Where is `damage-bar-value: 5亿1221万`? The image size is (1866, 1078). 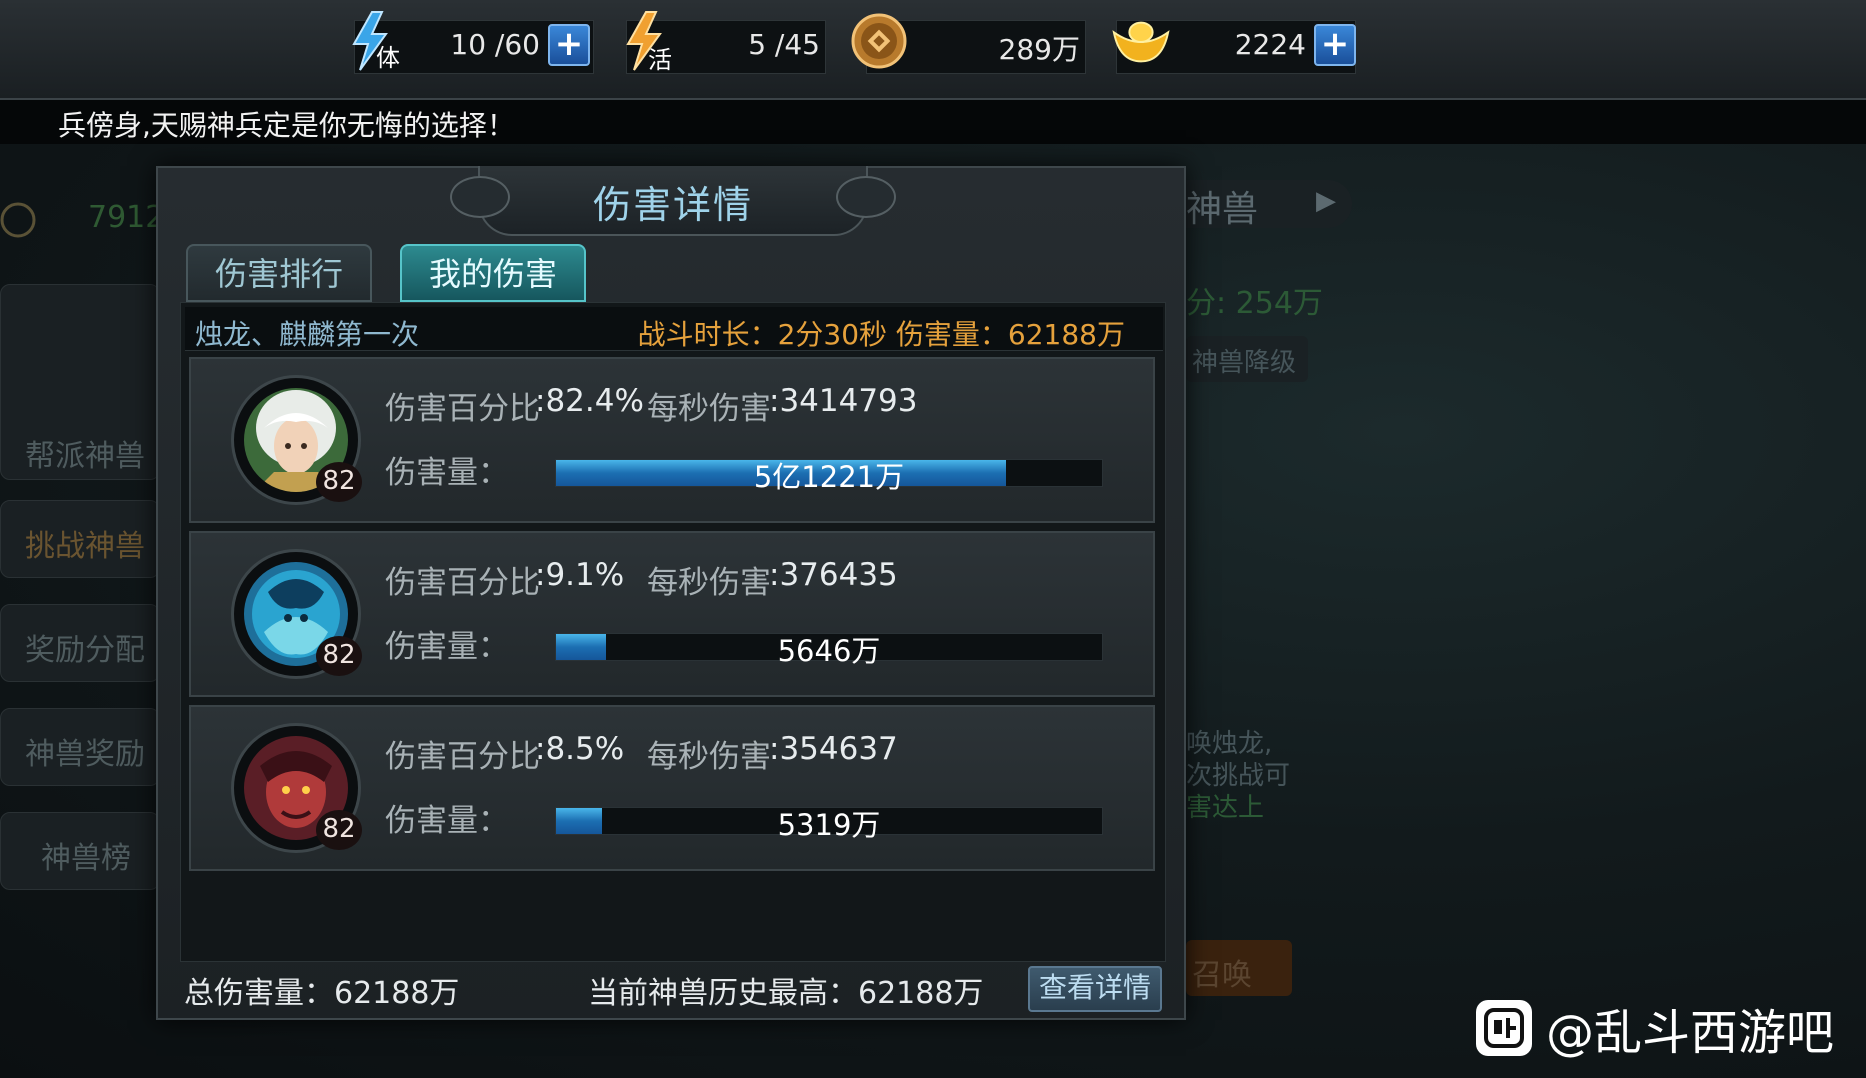
damage-bar-value: 5亿1221万 is located at coordinates (829, 477).